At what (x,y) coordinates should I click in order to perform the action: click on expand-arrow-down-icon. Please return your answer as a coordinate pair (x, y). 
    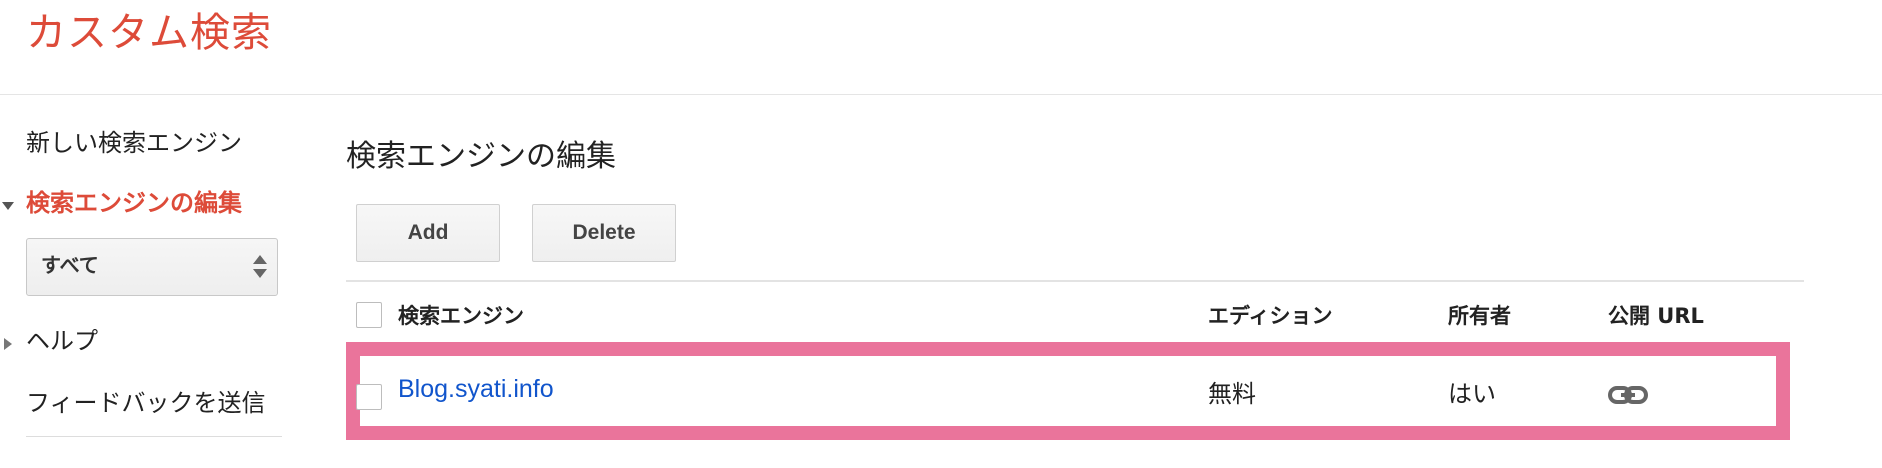
    Looking at the image, I should click on (8, 206).